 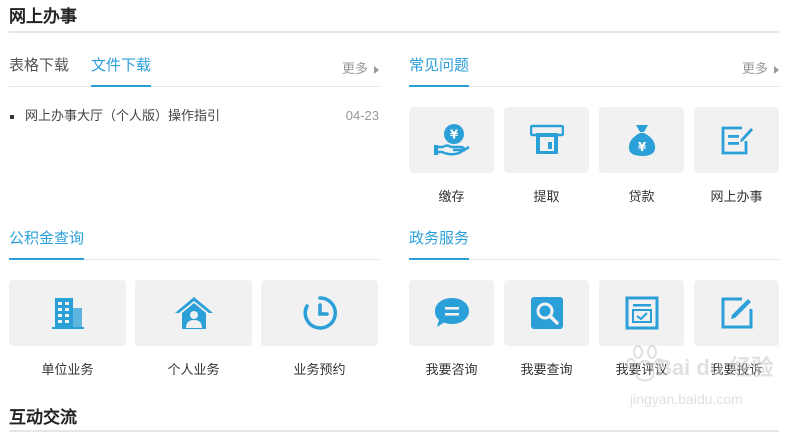 What do you see at coordinates (546, 196) in the screenshot?
I see `tile-label: 提取` at bounding box center [546, 196].